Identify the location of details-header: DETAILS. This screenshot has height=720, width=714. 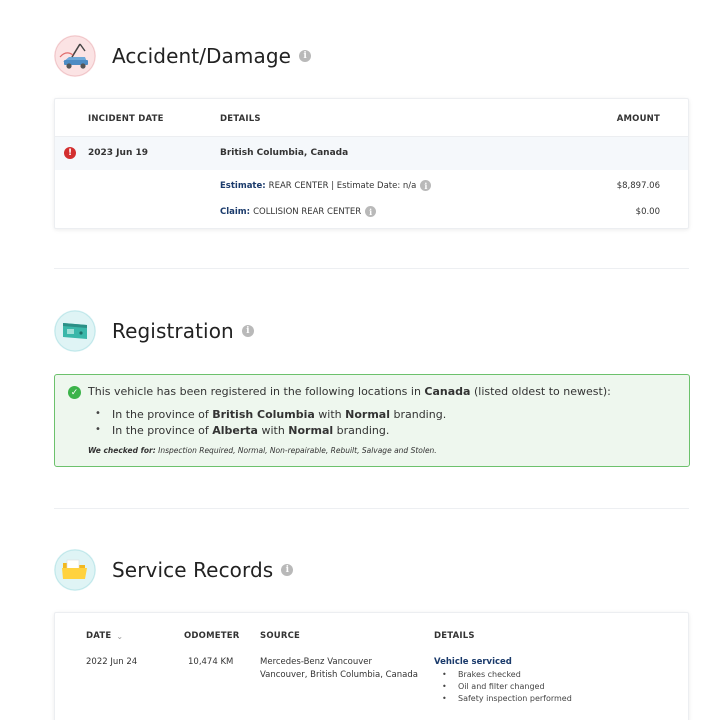
(240, 119).